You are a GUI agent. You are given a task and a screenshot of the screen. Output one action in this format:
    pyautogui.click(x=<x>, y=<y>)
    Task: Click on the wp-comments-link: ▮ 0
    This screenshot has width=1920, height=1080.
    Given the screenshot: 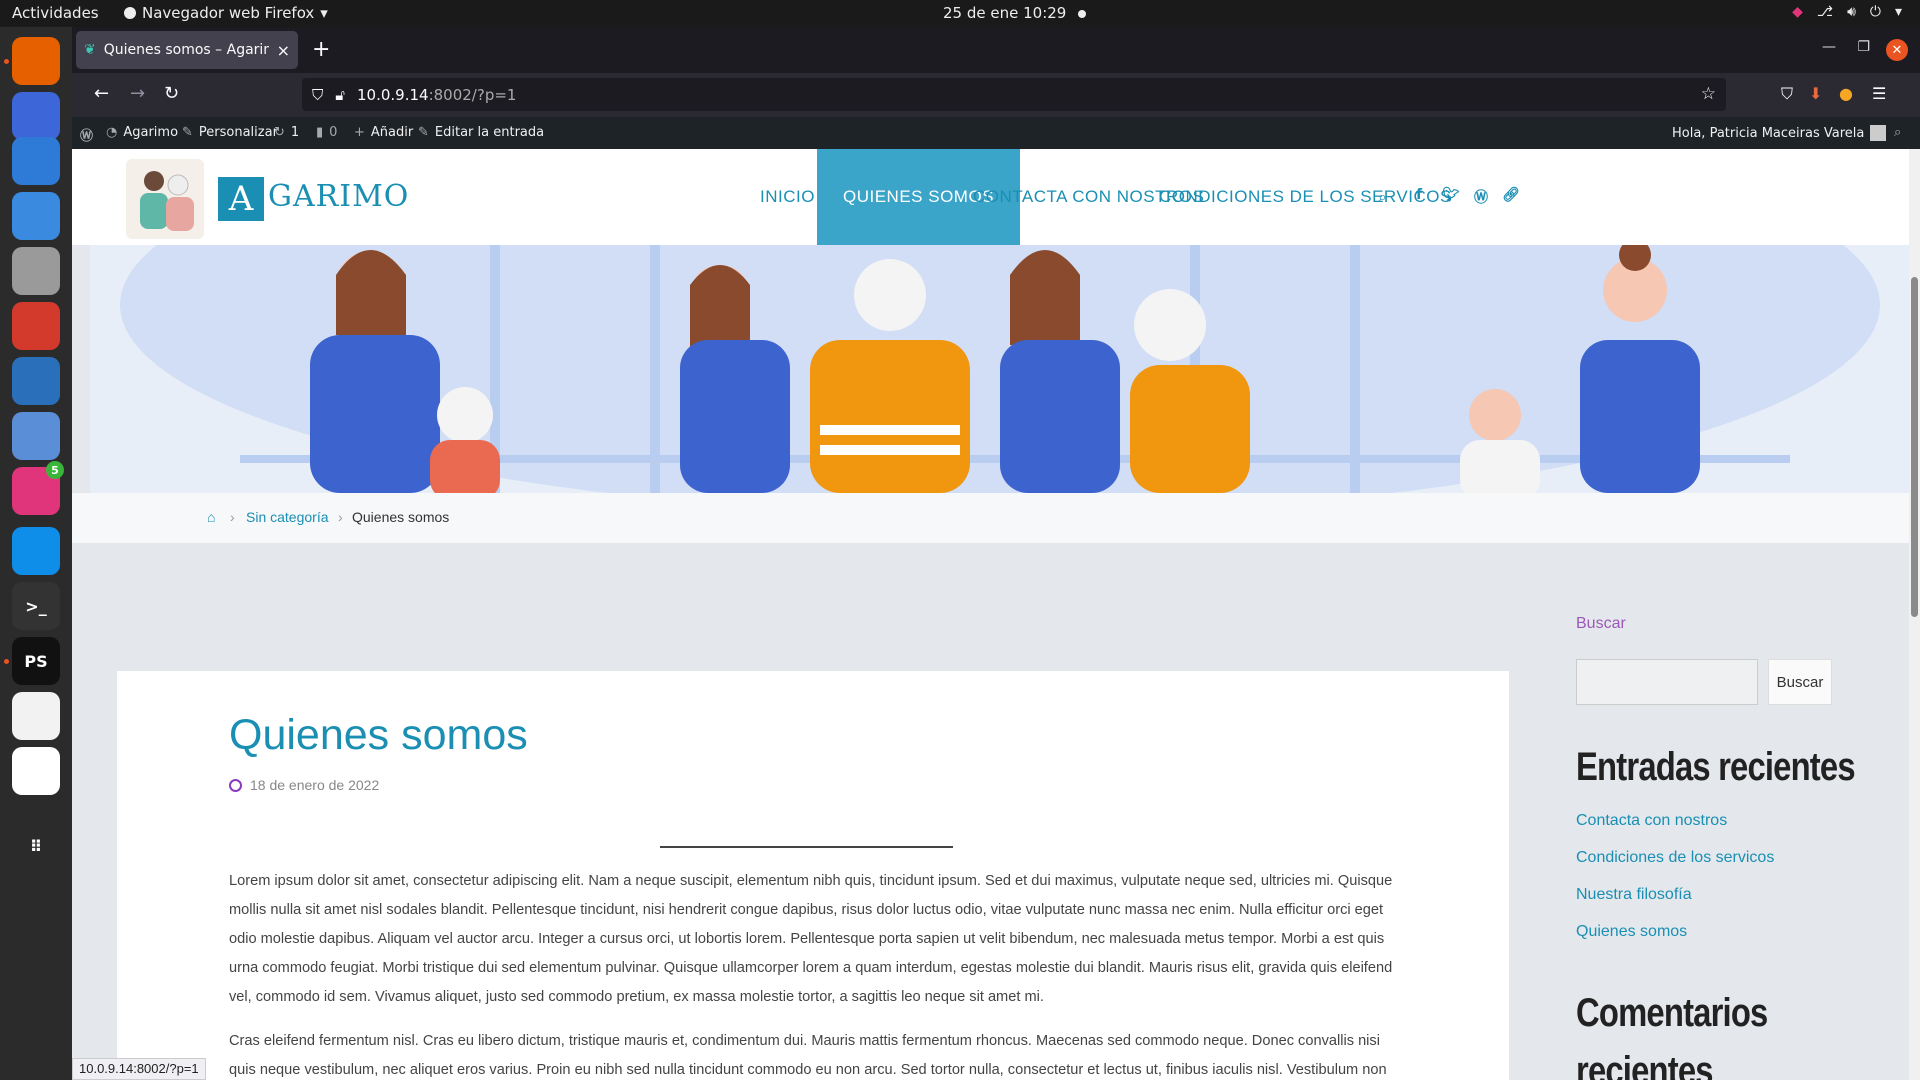 What is the action you would take?
    pyautogui.click(x=326, y=132)
    